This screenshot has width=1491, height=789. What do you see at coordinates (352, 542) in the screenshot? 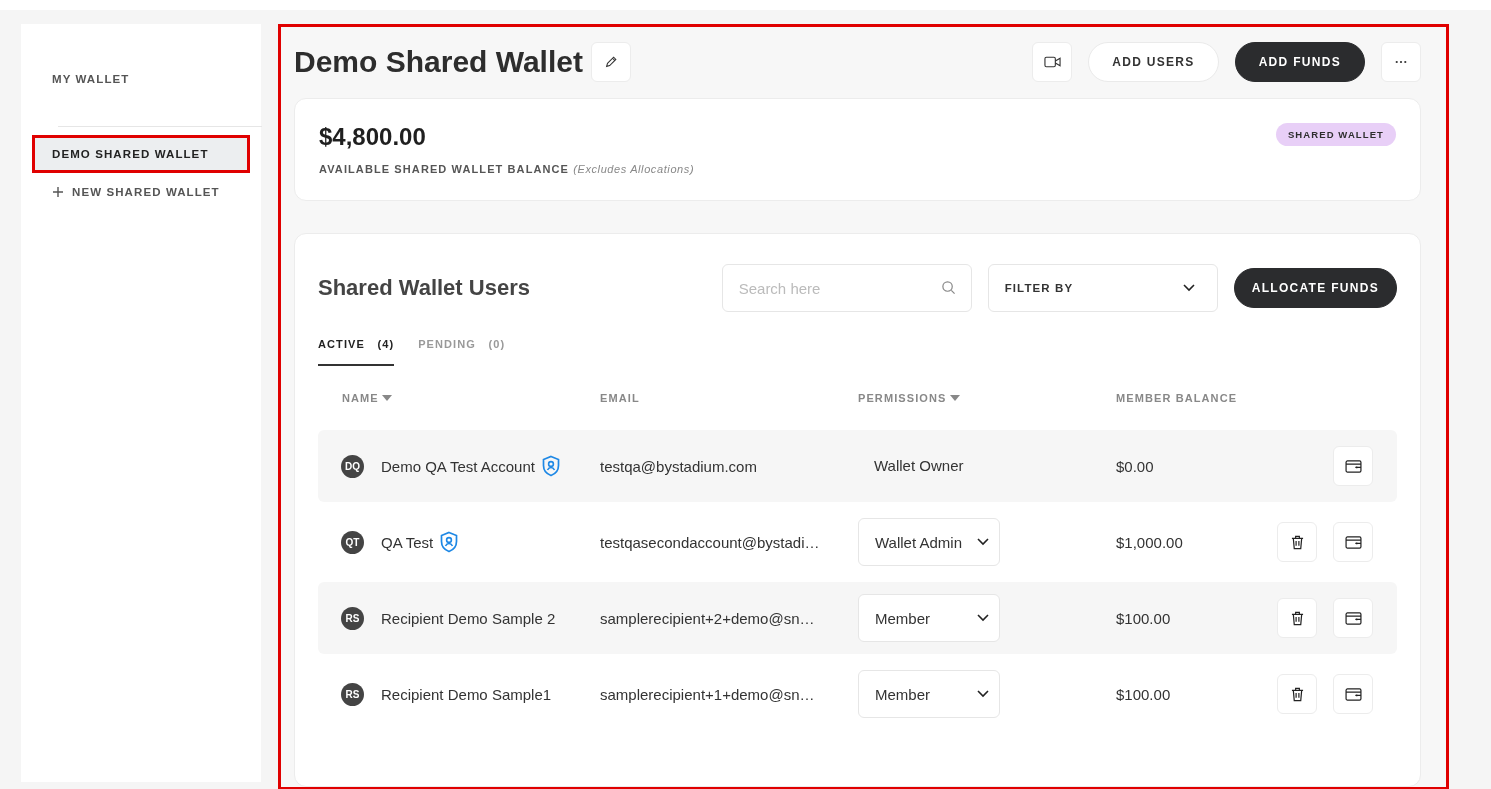
I see `initials-avatar: QT` at bounding box center [352, 542].